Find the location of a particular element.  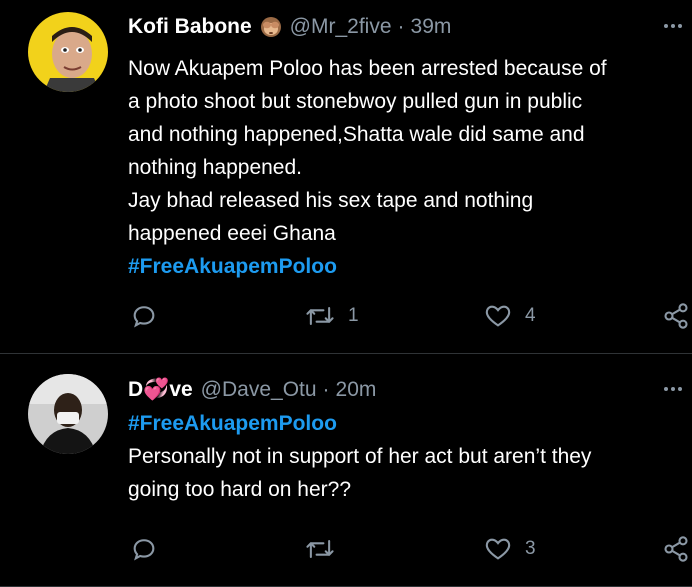

tweet-text-line: nothing happened. is located at coordinates (215, 167).